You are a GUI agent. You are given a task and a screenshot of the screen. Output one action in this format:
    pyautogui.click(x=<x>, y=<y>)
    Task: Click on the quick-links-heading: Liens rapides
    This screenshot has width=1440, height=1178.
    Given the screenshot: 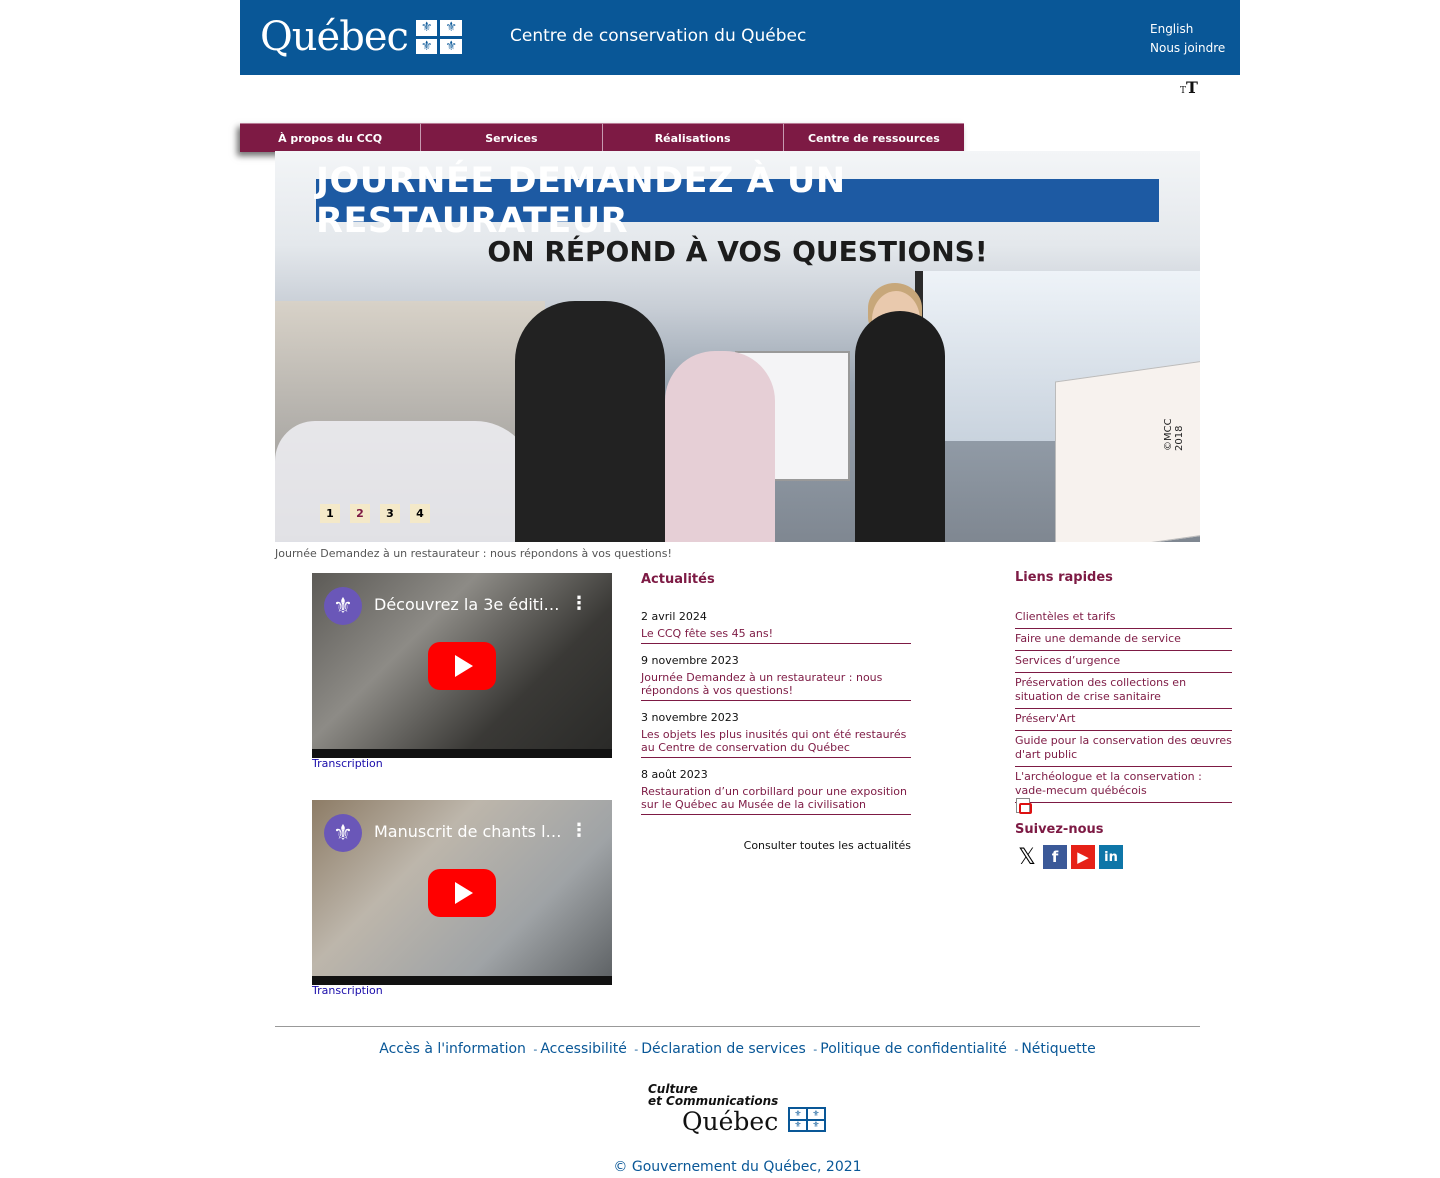 What is the action you would take?
    pyautogui.click(x=1064, y=577)
    